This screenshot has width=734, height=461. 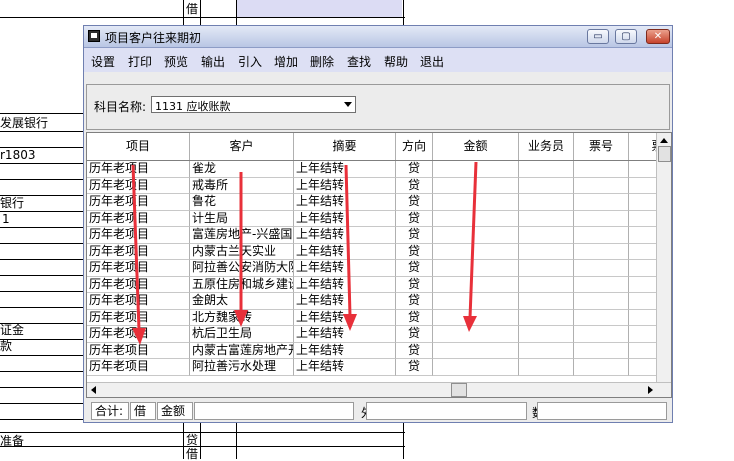 What do you see at coordinates (242, 146) in the screenshot?
I see `column-header-customer: 客户` at bounding box center [242, 146].